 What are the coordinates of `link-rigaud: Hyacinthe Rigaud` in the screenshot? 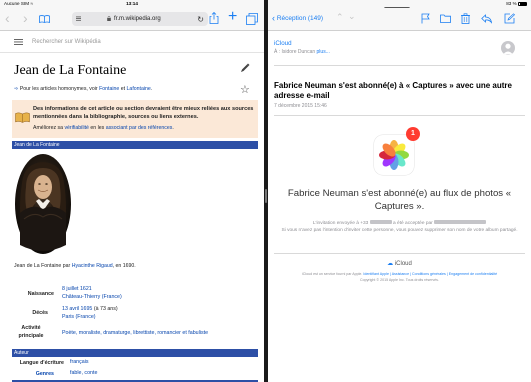 It's located at (92, 266).